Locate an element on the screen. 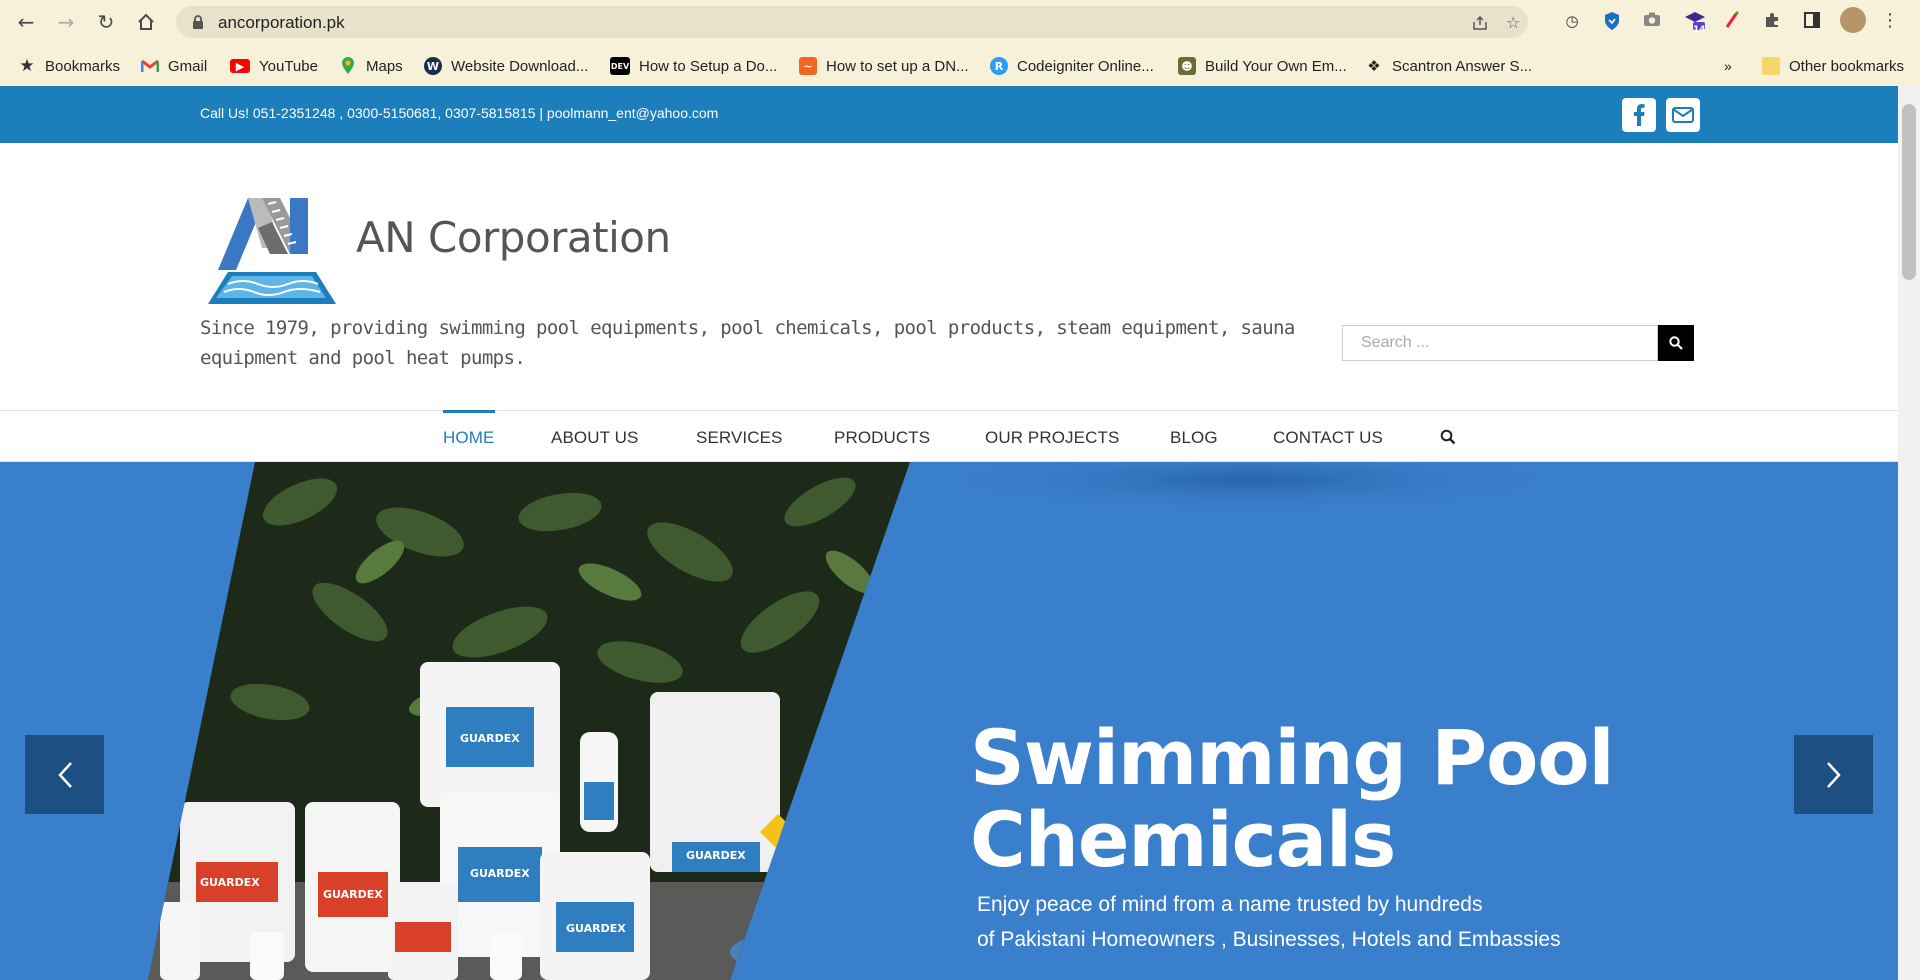 Image resolution: width=1920 pixels, height=980 pixels. bookmark-star-icon: ☆ is located at coordinates (1514, 23).